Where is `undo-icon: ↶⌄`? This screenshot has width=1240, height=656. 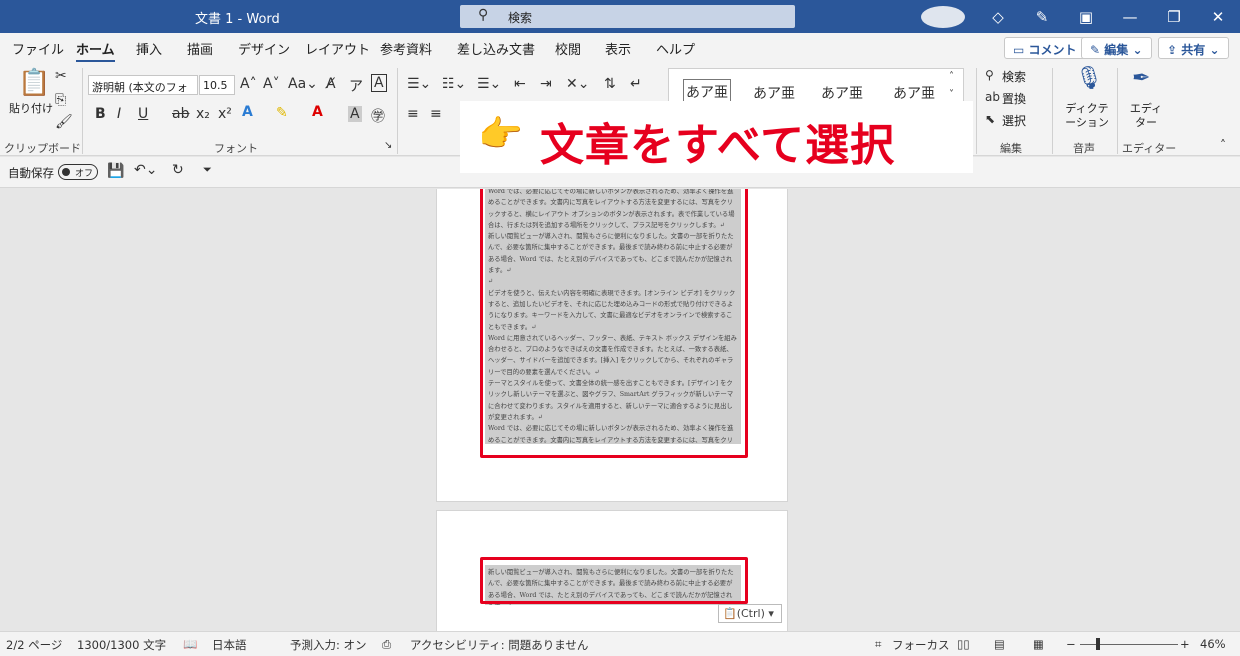
undo-icon: ↶⌄ is located at coordinates (145, 170).